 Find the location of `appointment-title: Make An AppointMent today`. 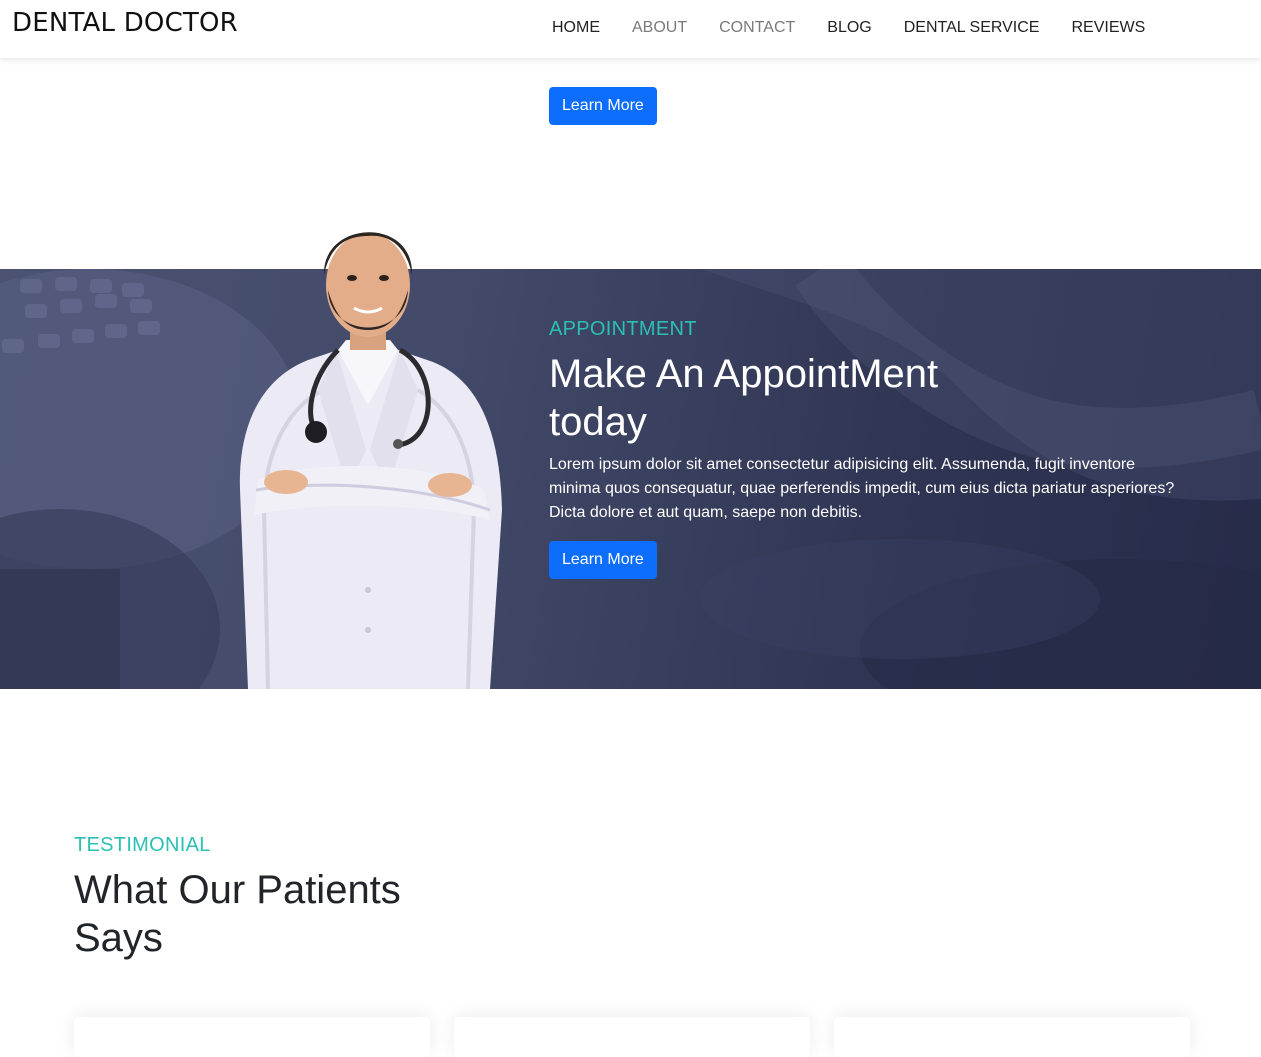

appointment-title: Make An AppointMent today is located at coordinates (744, 398).